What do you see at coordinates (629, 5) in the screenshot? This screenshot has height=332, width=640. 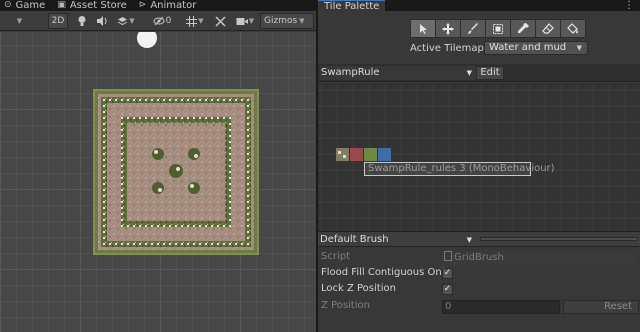 I see `more-options-icon: ⋮` at bounding box center [629, 5].